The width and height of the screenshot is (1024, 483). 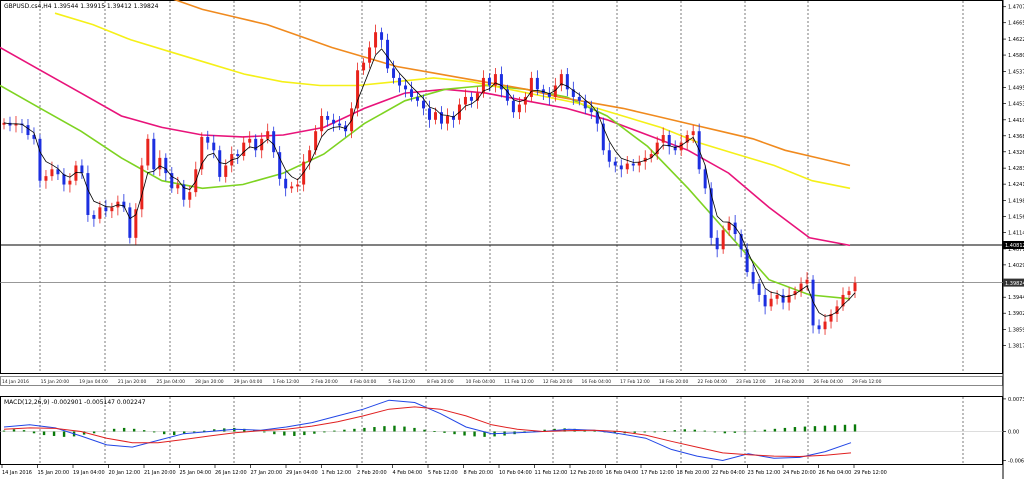 I want to click on time-tick-label: 17 Feb 12:00, so click(x=657, y=473).